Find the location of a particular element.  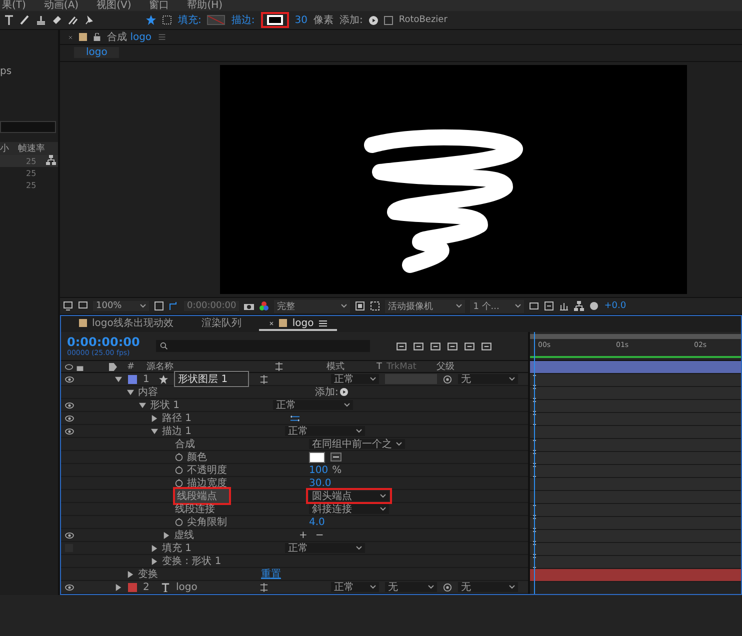

resolution-dropdown: 完整 is located at coordinates (312, 306).